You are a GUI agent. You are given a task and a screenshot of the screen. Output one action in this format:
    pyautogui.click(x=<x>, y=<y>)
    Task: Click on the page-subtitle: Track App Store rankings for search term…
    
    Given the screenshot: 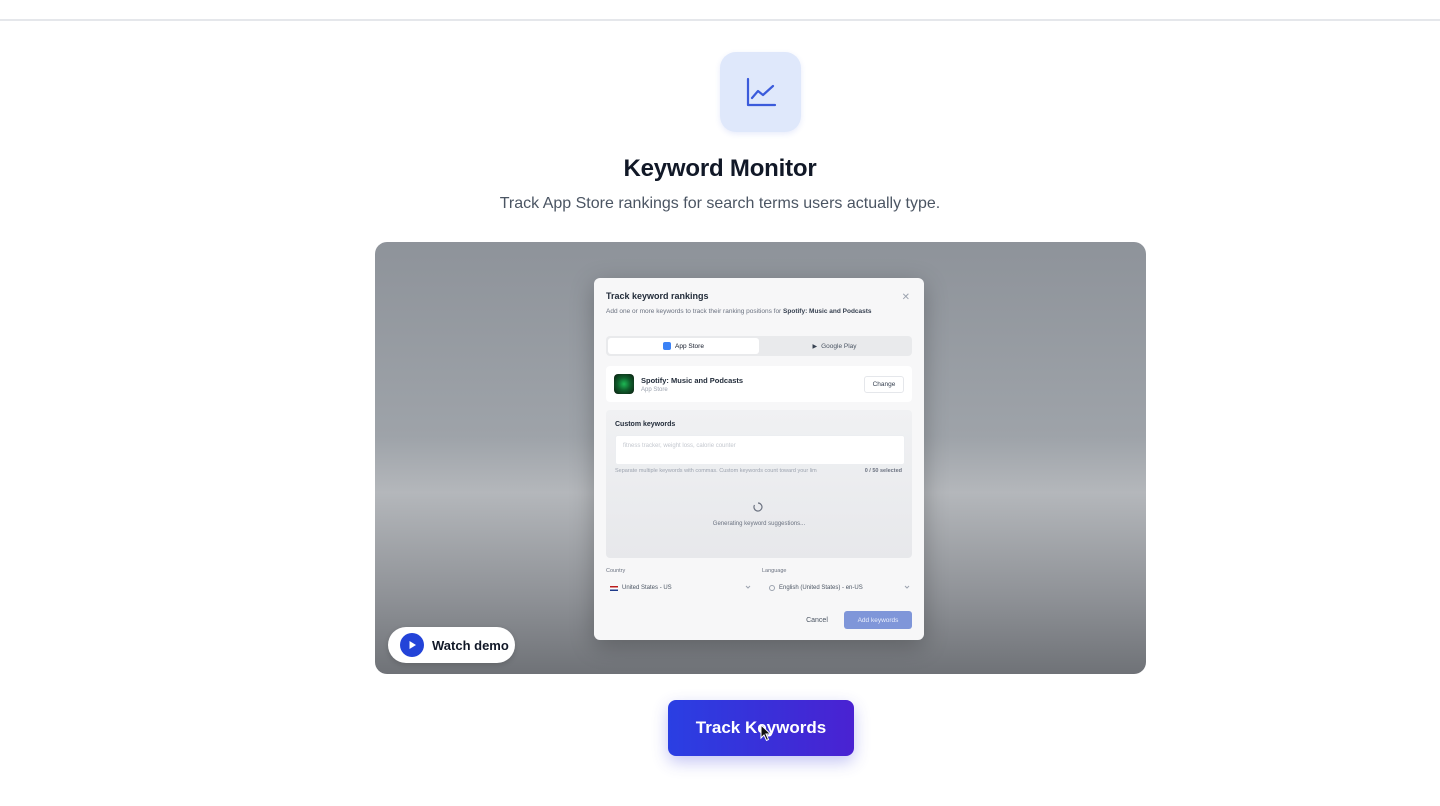 What is the action you would take?
    pyautogui.click(x=720, y=203)
    